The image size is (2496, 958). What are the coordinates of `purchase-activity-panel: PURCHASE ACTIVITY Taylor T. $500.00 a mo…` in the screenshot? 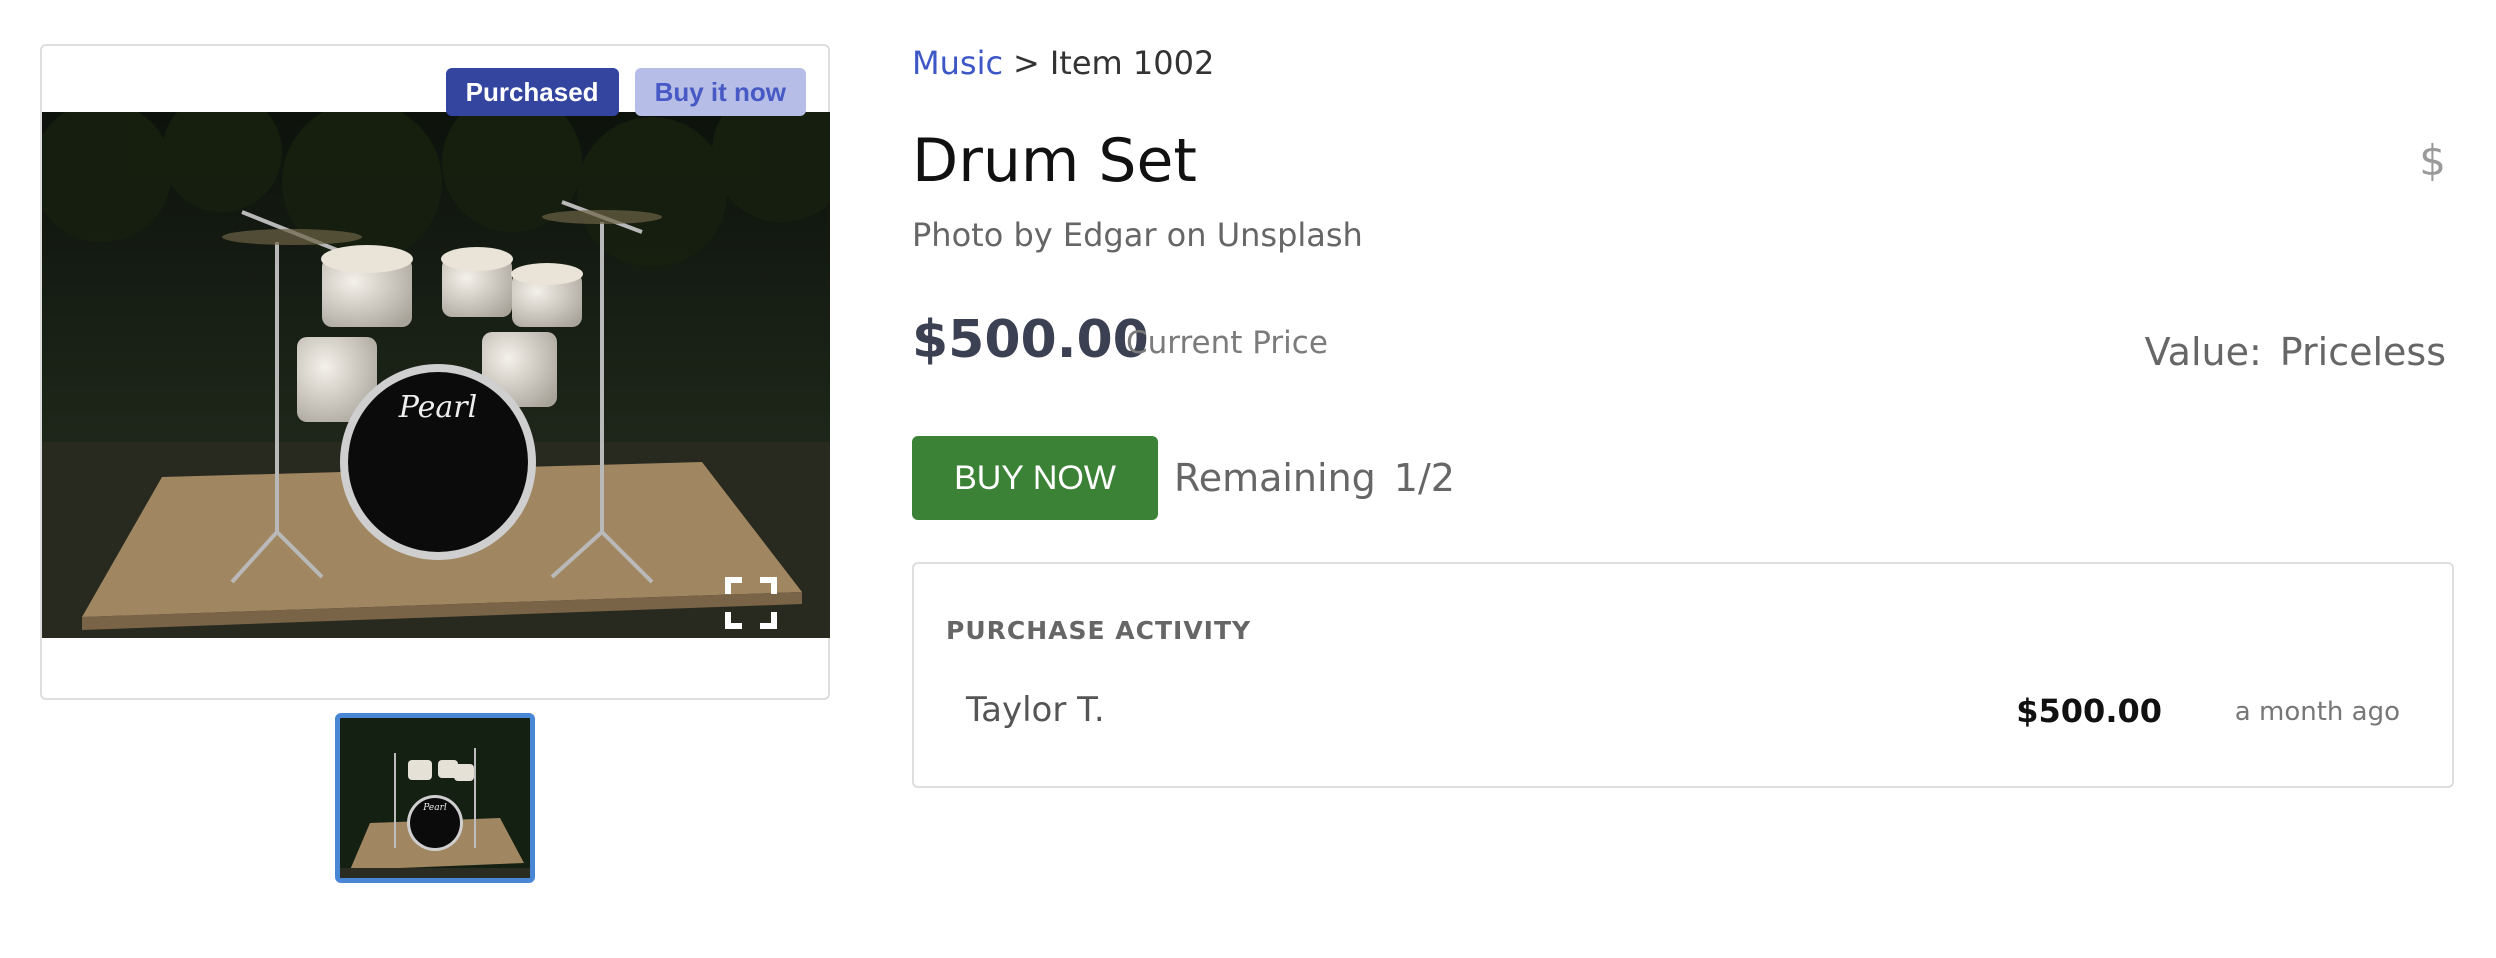 It's located at (1683, 675).